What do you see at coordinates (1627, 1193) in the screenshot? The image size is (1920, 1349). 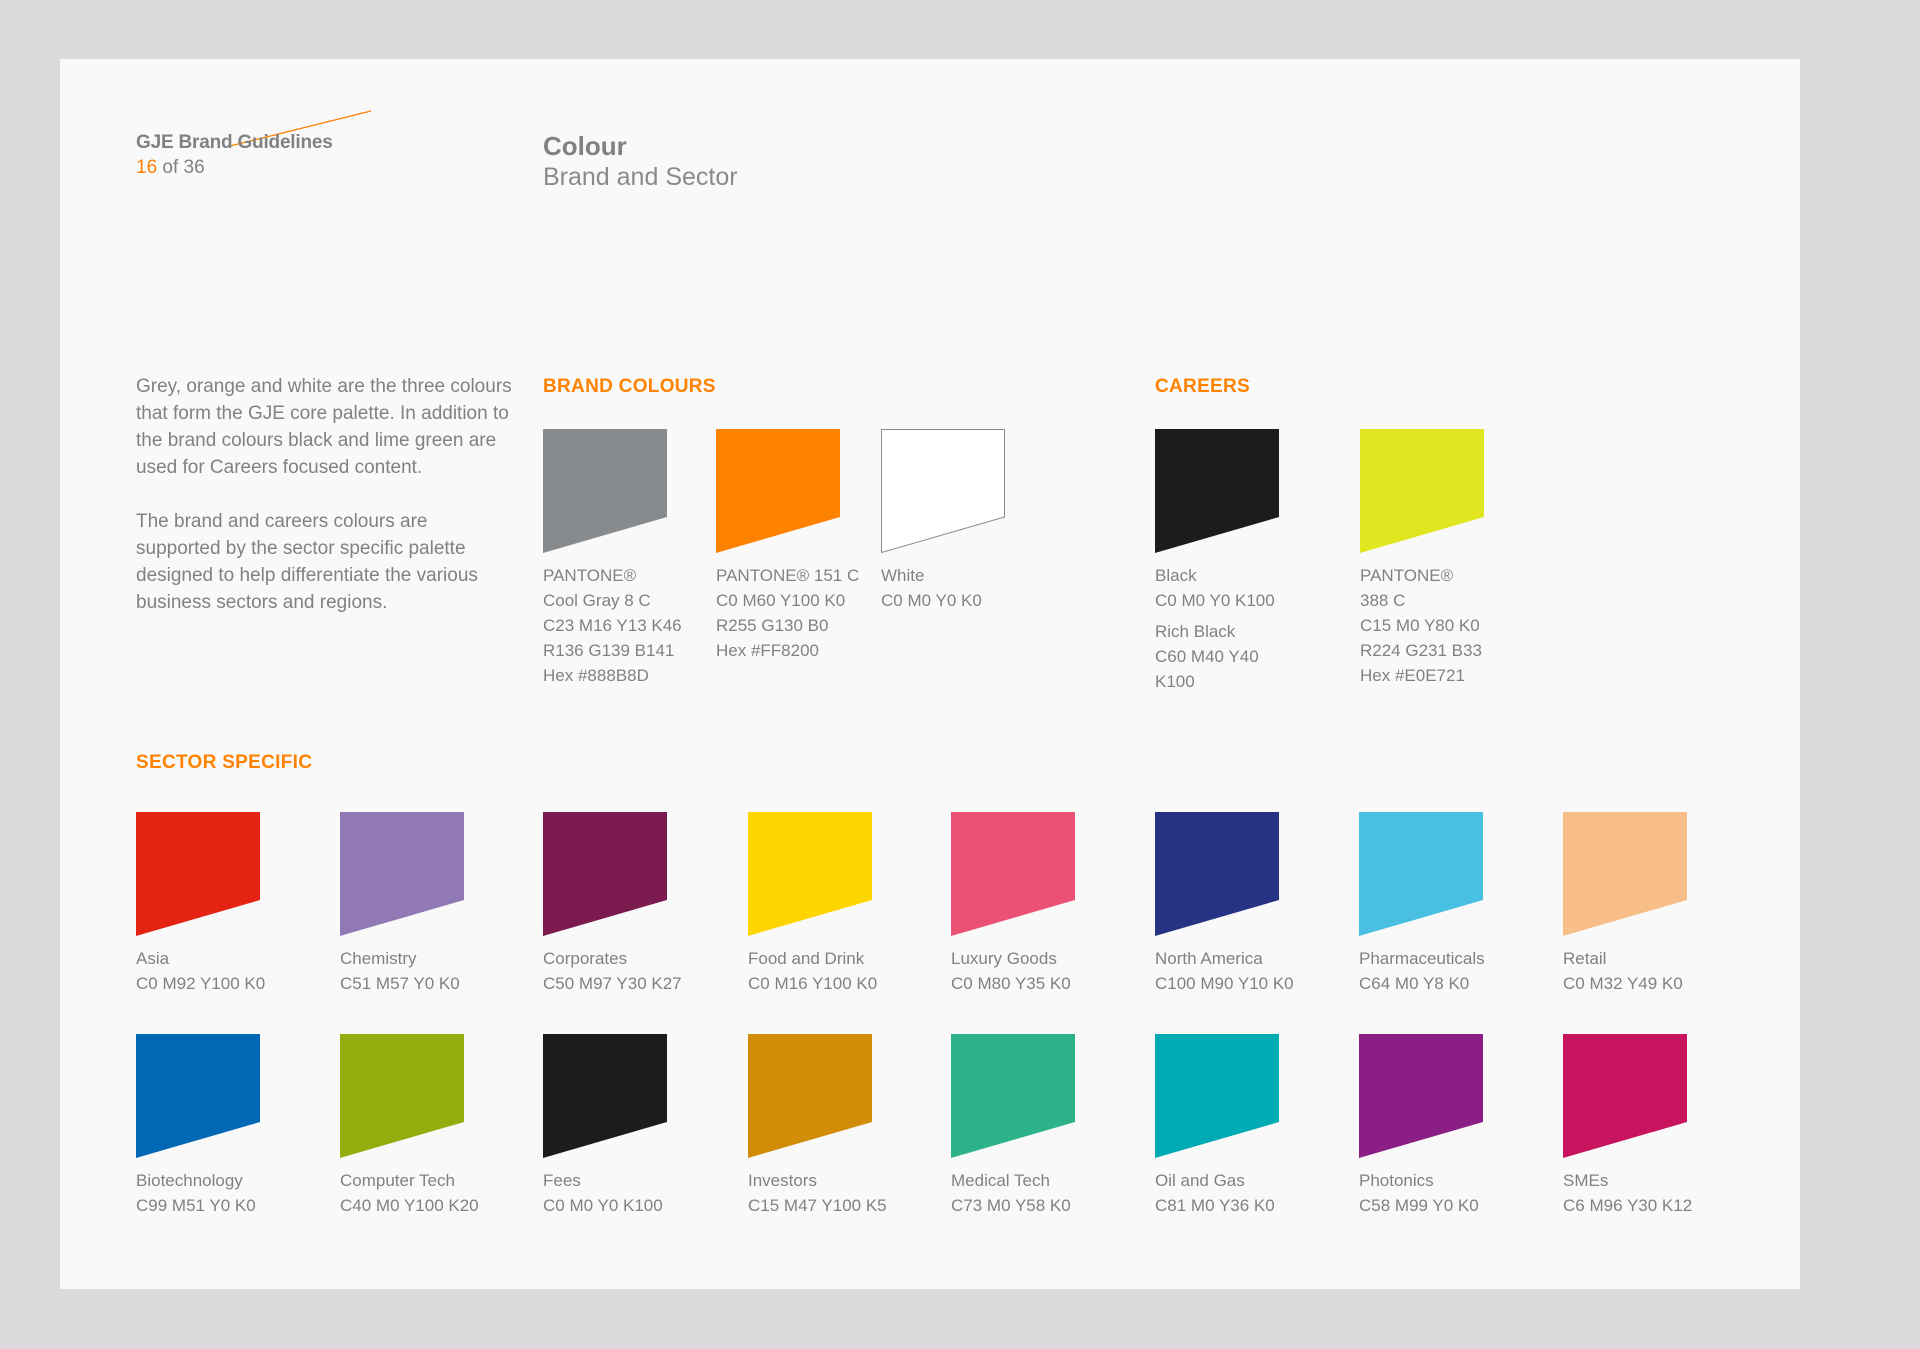 I see `sector-swatch-label: SMEs C6 M96 Y30 K12` at bounding box center [1627, 1193].